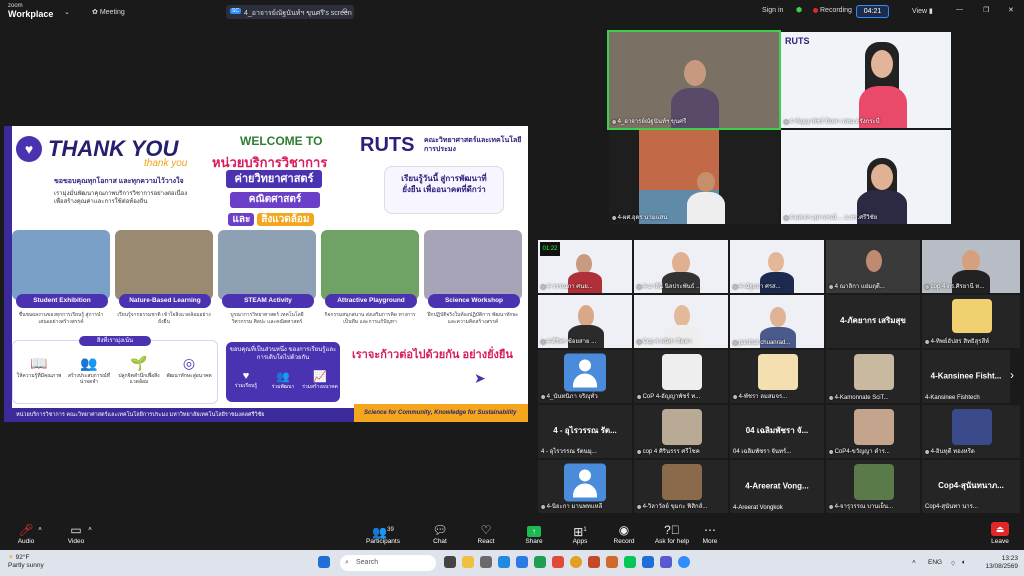  Describe the element at coordinates (986, 10) in the screenshot. I see `maximize-icon: ❐` at that location.